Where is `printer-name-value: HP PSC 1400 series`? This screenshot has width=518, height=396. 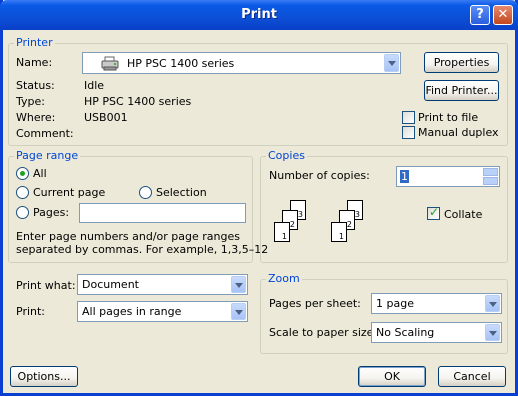
printer-name-value: HP PSC 1400 series is located at coordinates (181, 63).